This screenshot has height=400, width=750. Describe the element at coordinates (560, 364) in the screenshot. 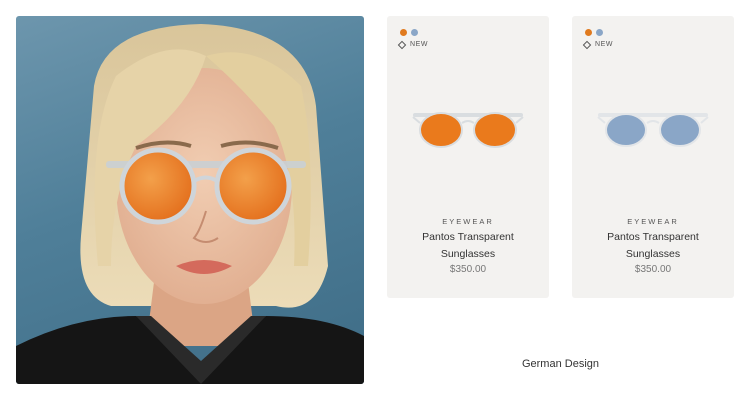

I see `feature-title: German Design` at that location.